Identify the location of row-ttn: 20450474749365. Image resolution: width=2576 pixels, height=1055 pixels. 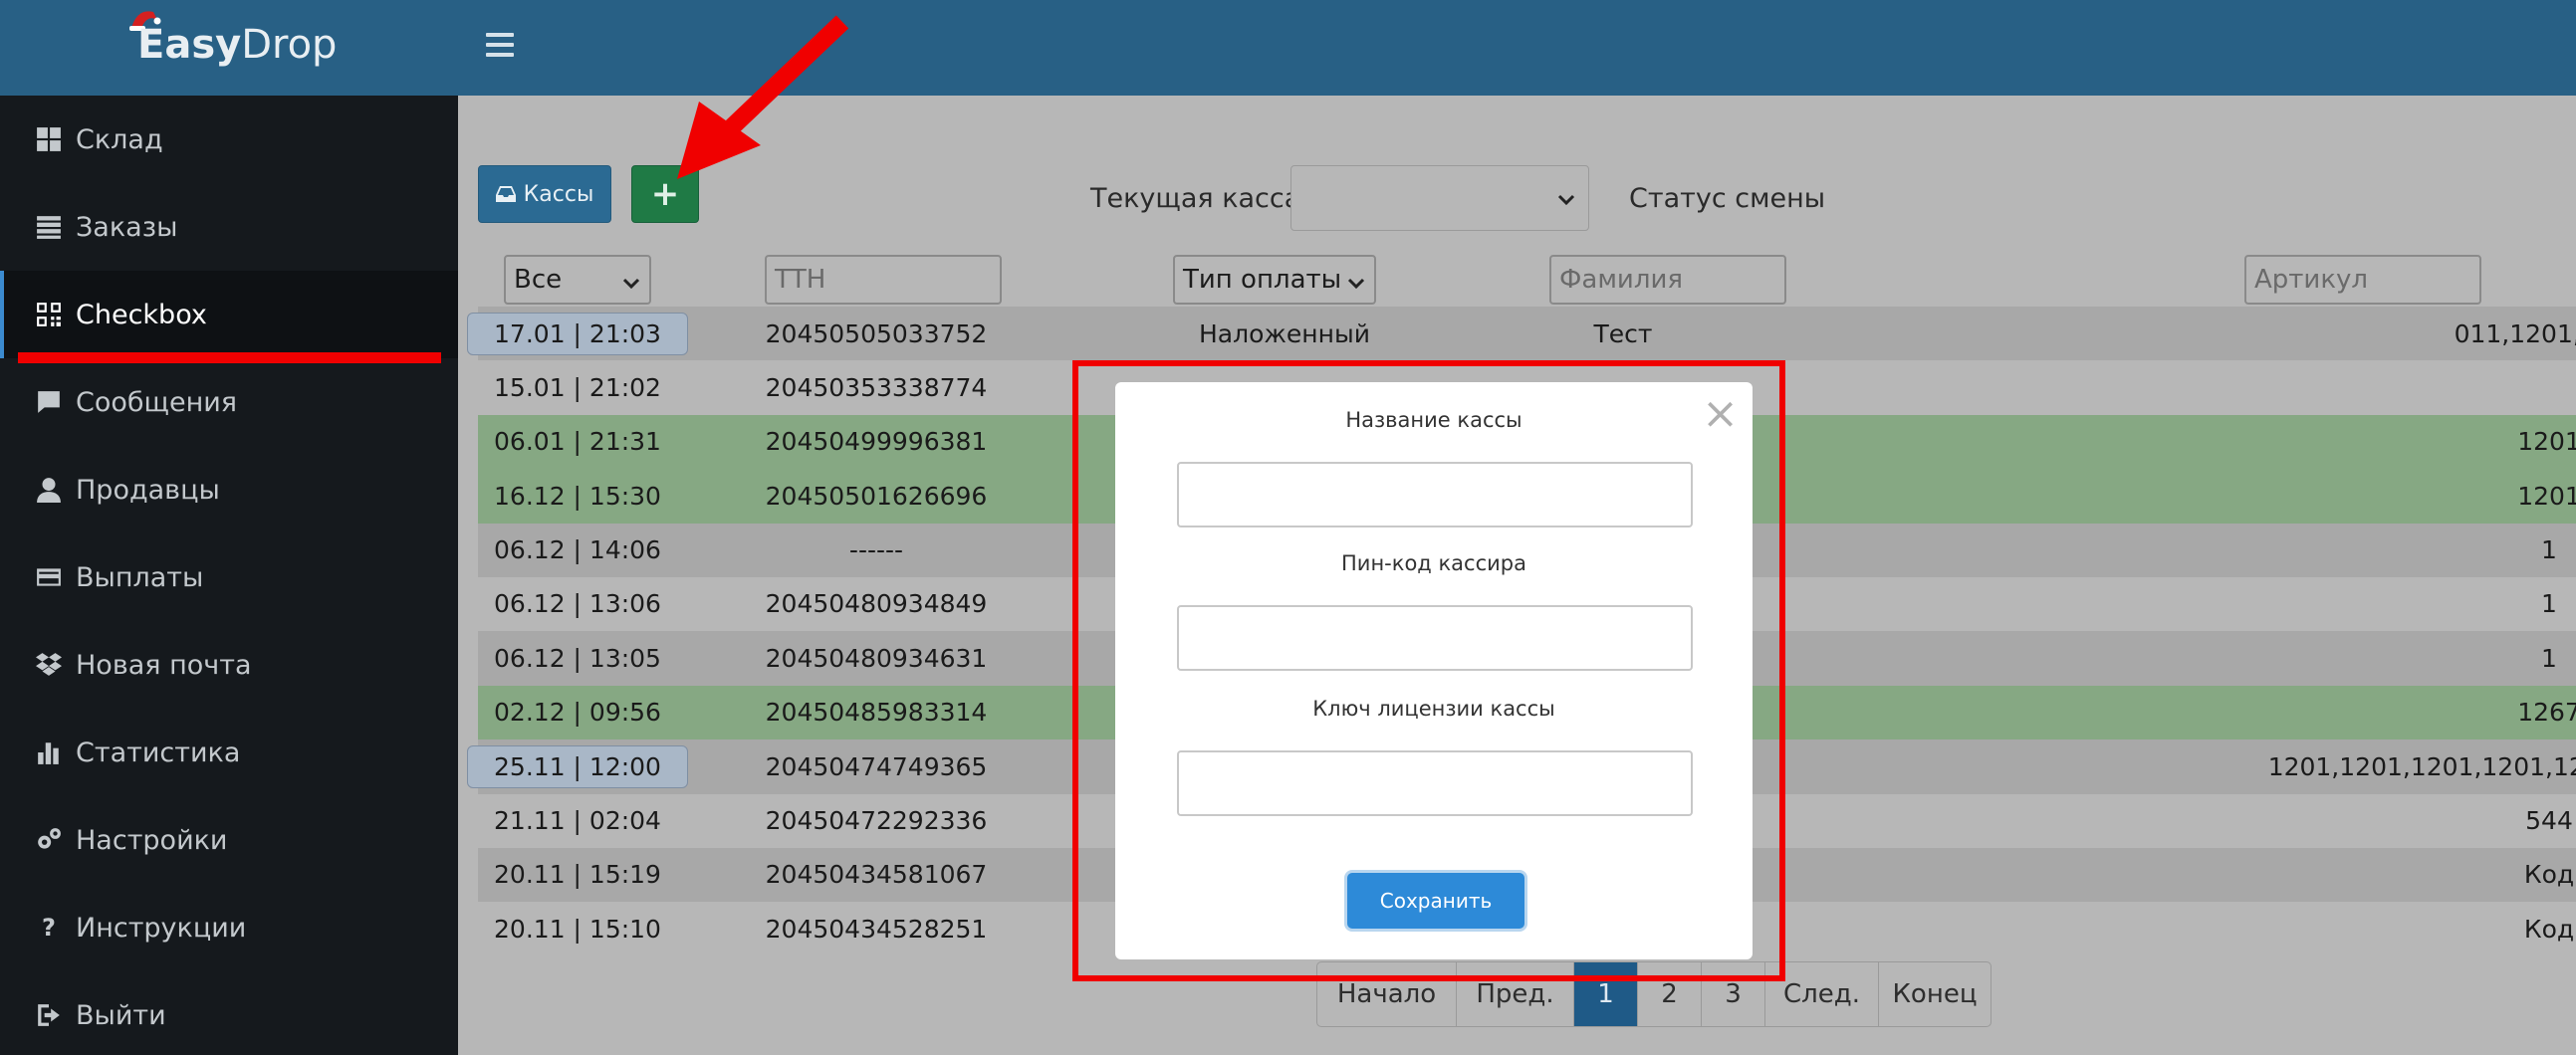
(876, 766).